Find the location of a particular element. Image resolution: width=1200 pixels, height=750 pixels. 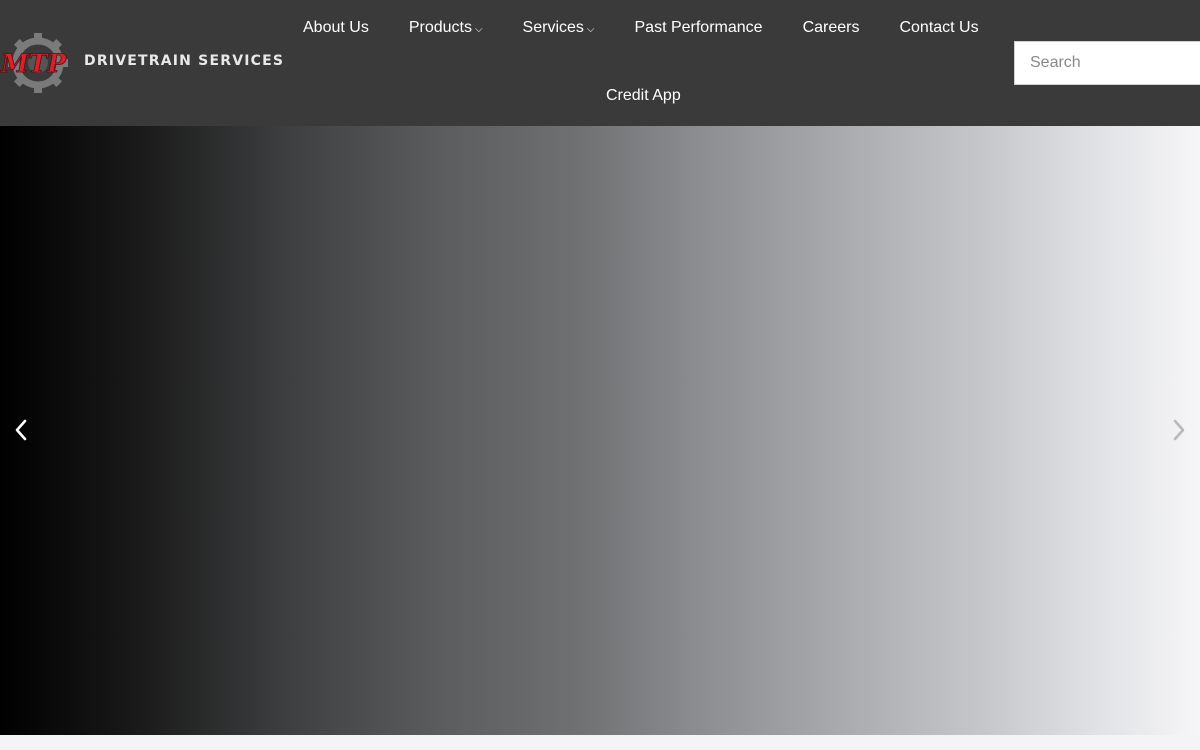

nav-label: Careers is located at coordinates (831, 27).